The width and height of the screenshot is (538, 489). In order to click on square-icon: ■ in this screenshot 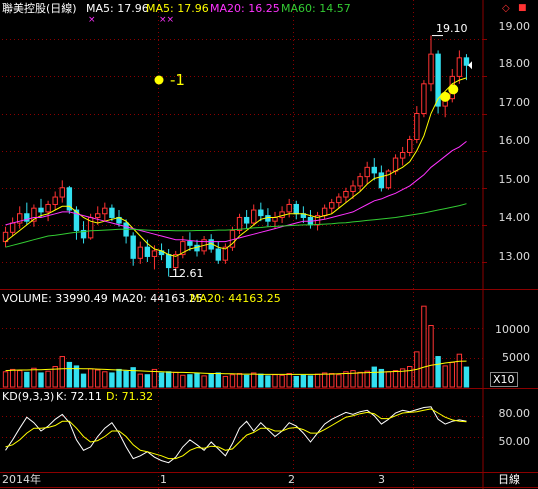, I will do `click(522, 8)`.